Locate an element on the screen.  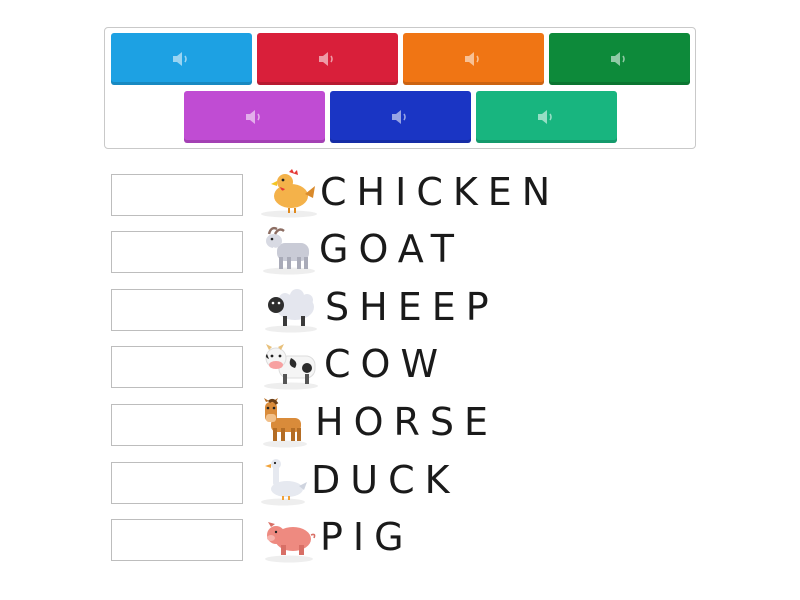
word-label: PIG is located at coordinates (367, 537).